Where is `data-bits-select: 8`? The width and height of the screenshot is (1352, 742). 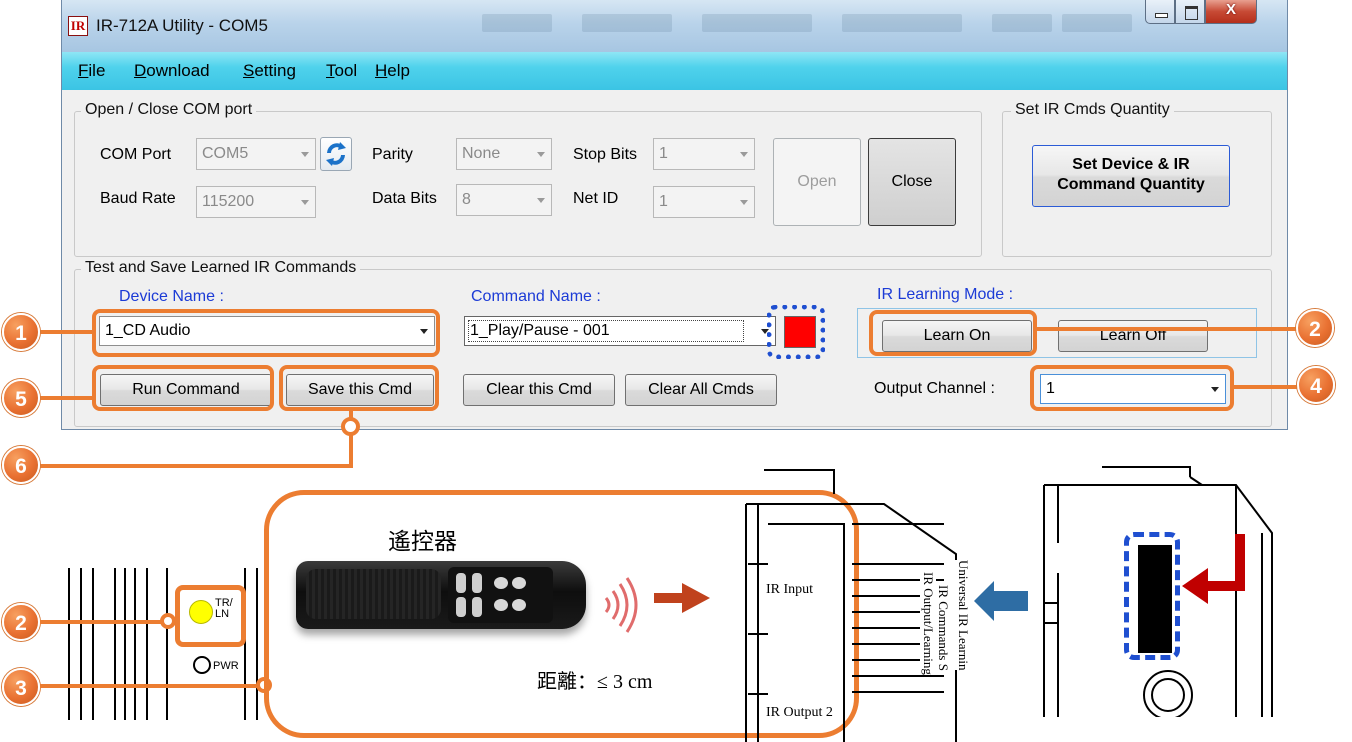
data-bits-select: 8 is located at coordinates (504, 200).